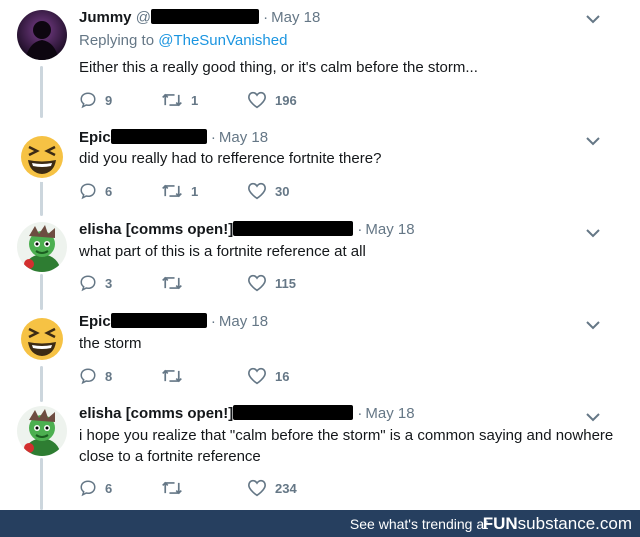 This screenshot has width=640, height=537. I want to click on chevron-down-icon, so click(593, 21).